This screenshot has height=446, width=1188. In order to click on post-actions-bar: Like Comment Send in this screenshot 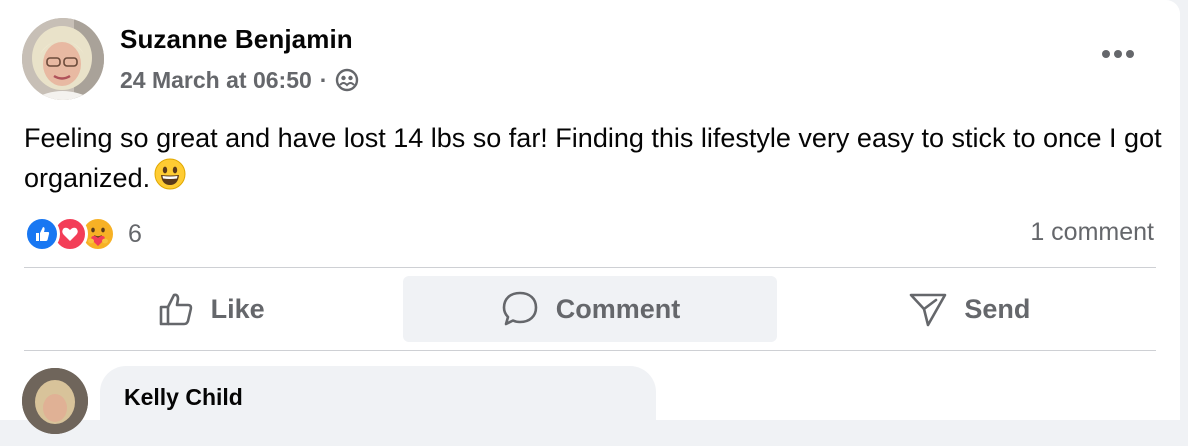, I will do `click(590, 309)`.